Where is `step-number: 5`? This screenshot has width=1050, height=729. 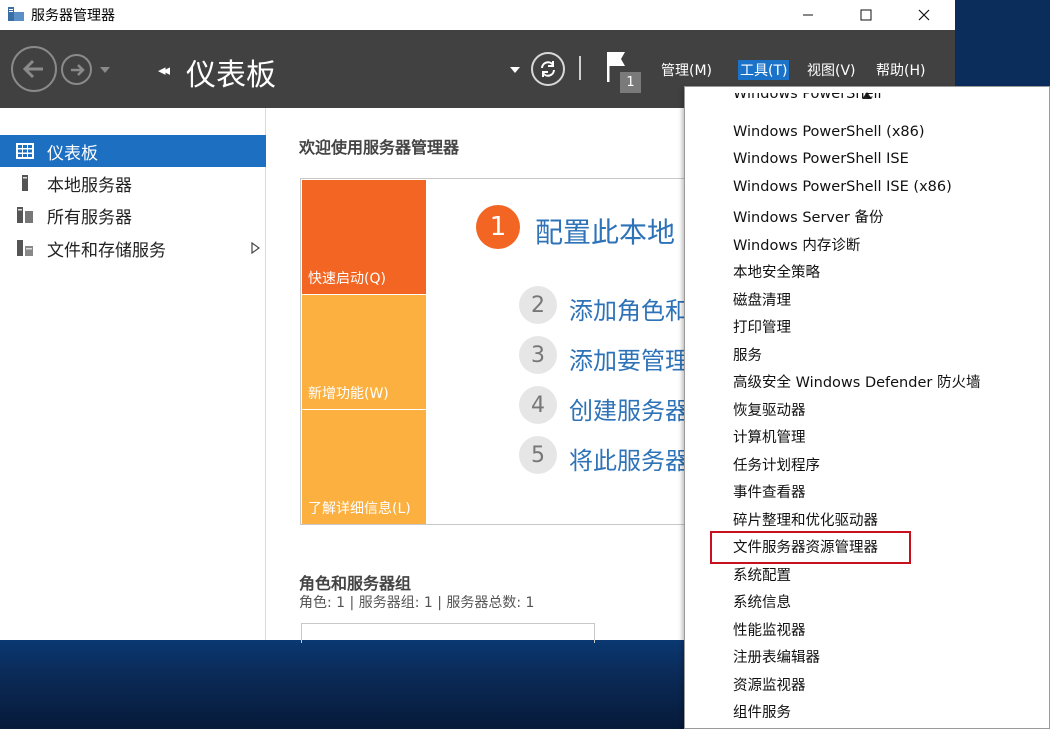
step-number: 5 is located at coordinates (538, 455).